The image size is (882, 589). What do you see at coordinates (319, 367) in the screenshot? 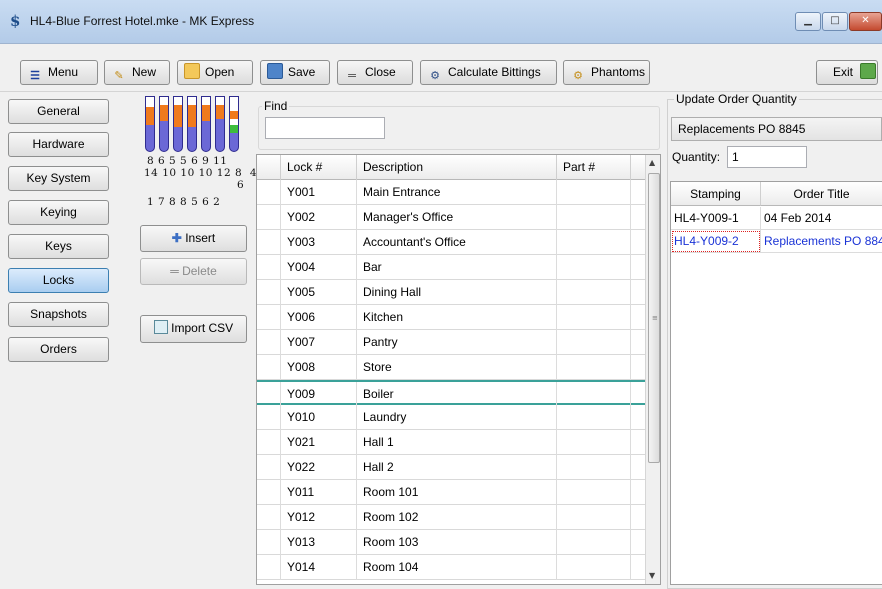
I see `lock-number-cell: Y008` at bounding box center [319, 367].